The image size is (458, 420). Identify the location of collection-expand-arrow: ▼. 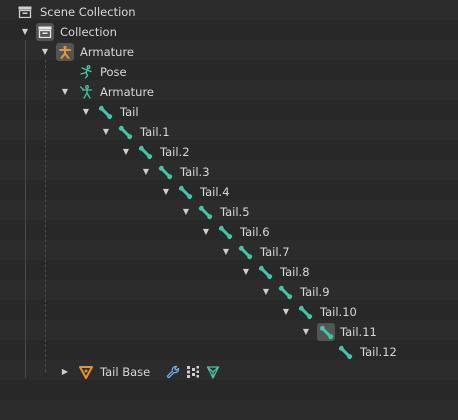
(25, 32).